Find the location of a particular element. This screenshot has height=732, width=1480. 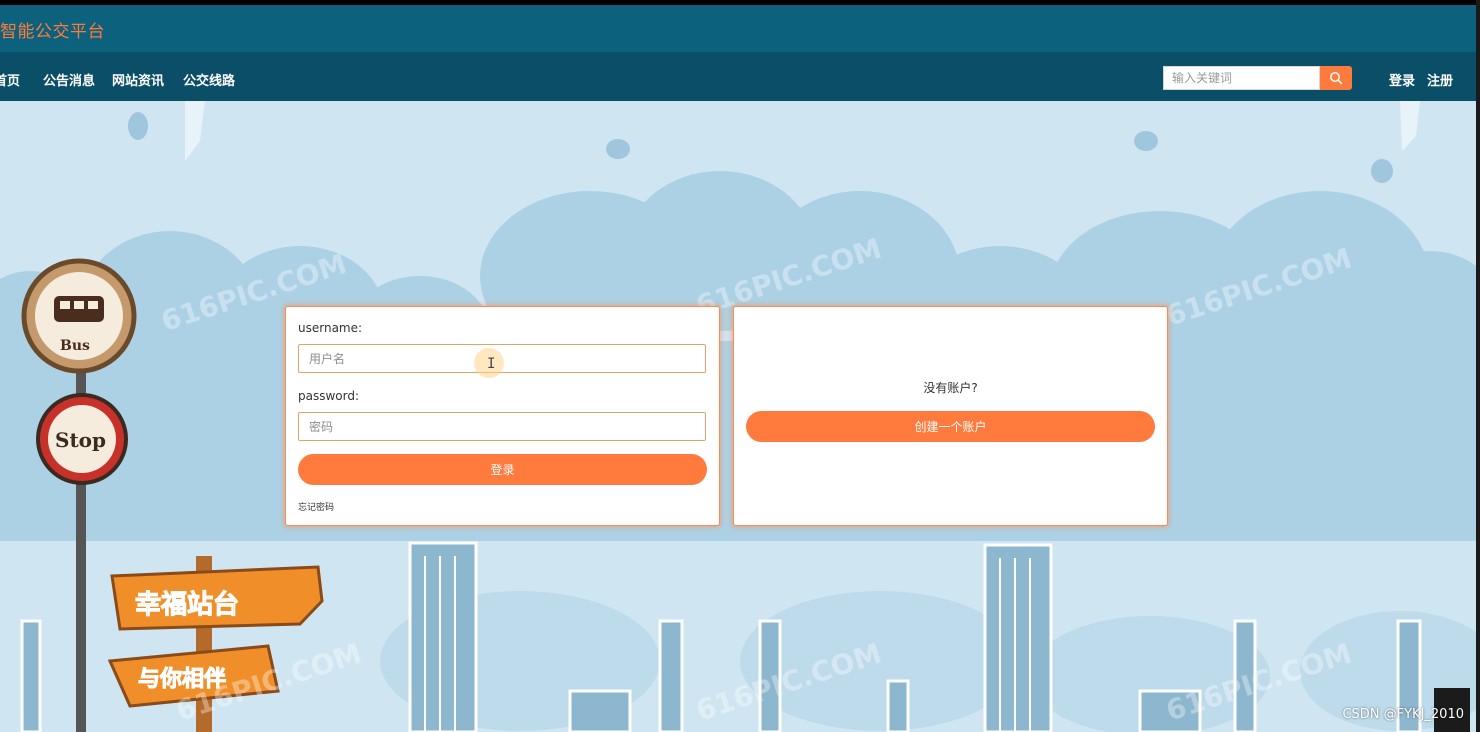

create-account-button: 创建一个账户 is located at coordinates (950, 426).